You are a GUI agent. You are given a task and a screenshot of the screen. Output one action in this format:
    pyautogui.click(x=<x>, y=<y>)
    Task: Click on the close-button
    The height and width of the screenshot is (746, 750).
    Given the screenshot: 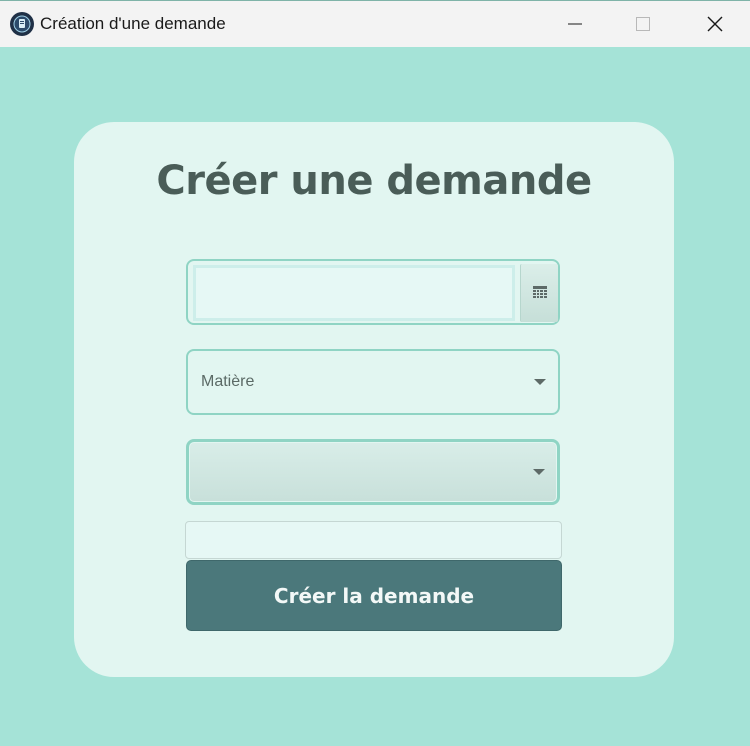 What is the action you would take?
    pyautogui.click(x=715, y=24)
    